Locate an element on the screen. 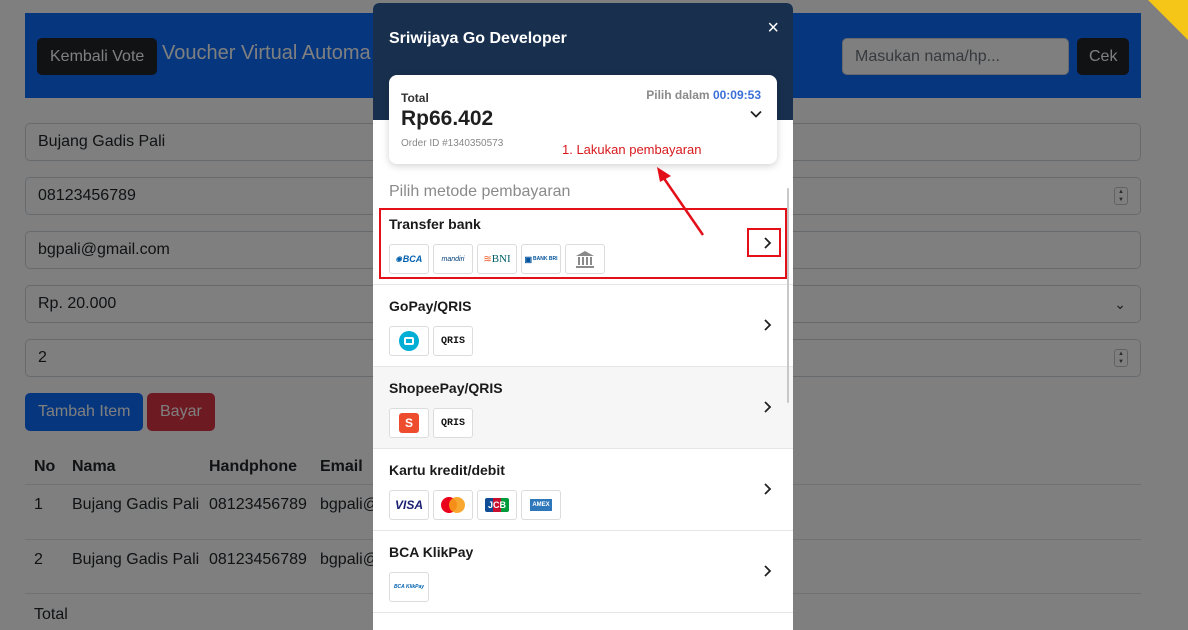  mastercard-icon is located at coordinates (453, 505).